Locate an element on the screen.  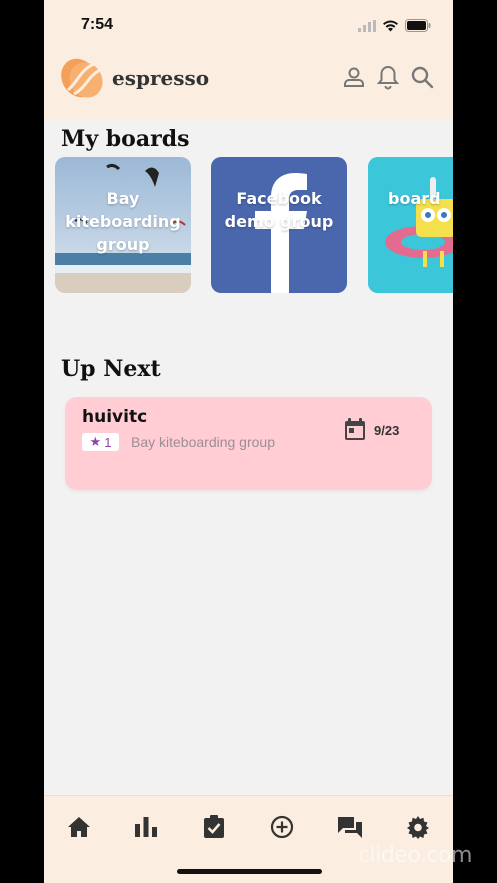
signal-icon is located at coordinates (367, 26).